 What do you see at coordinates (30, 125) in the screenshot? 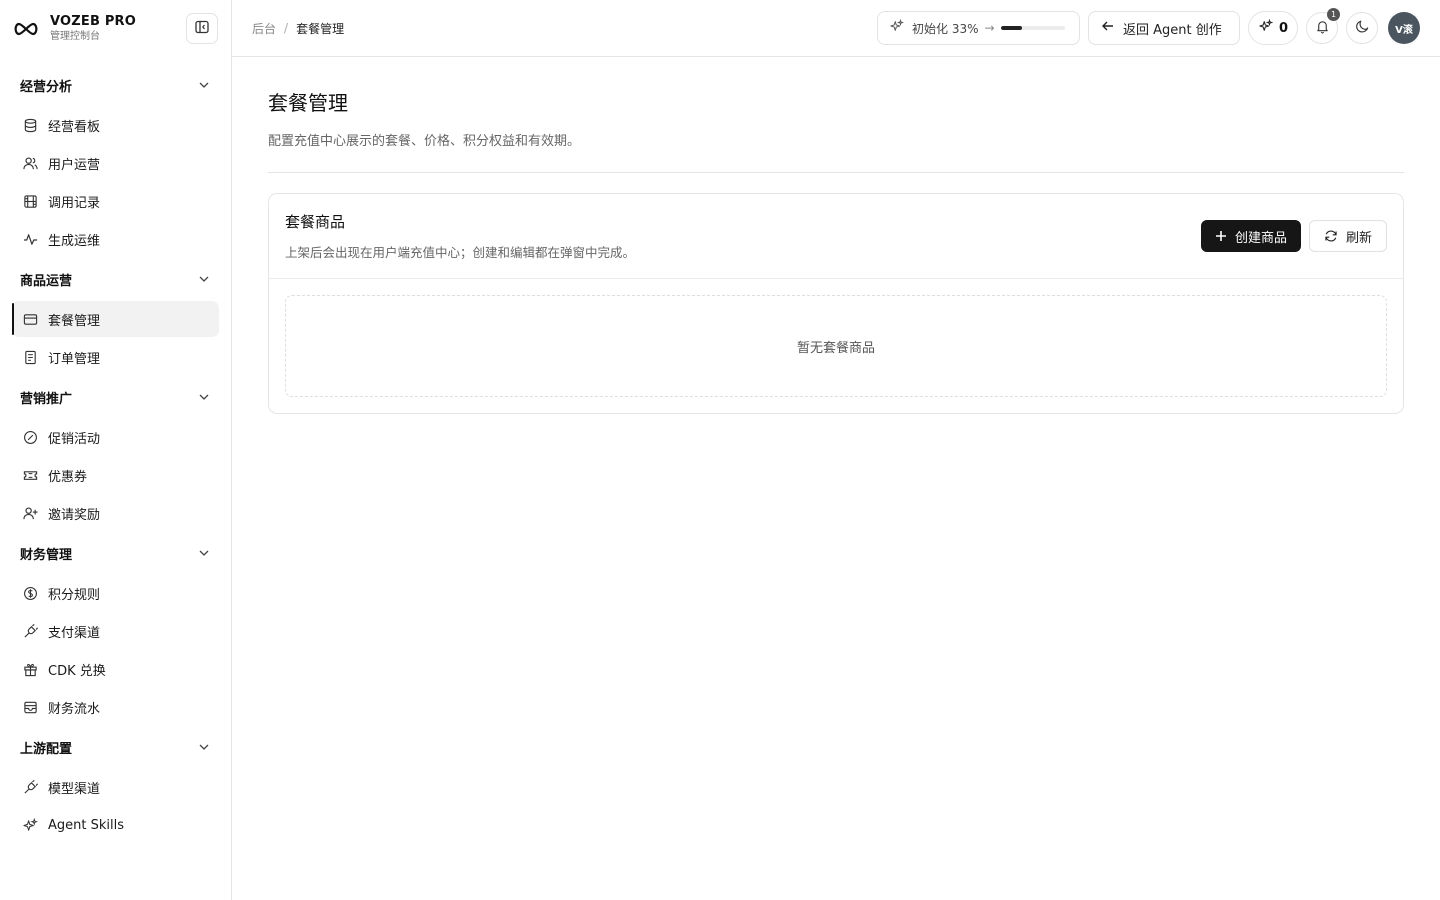
I see `database-icon` at bounding box center [30, 125].